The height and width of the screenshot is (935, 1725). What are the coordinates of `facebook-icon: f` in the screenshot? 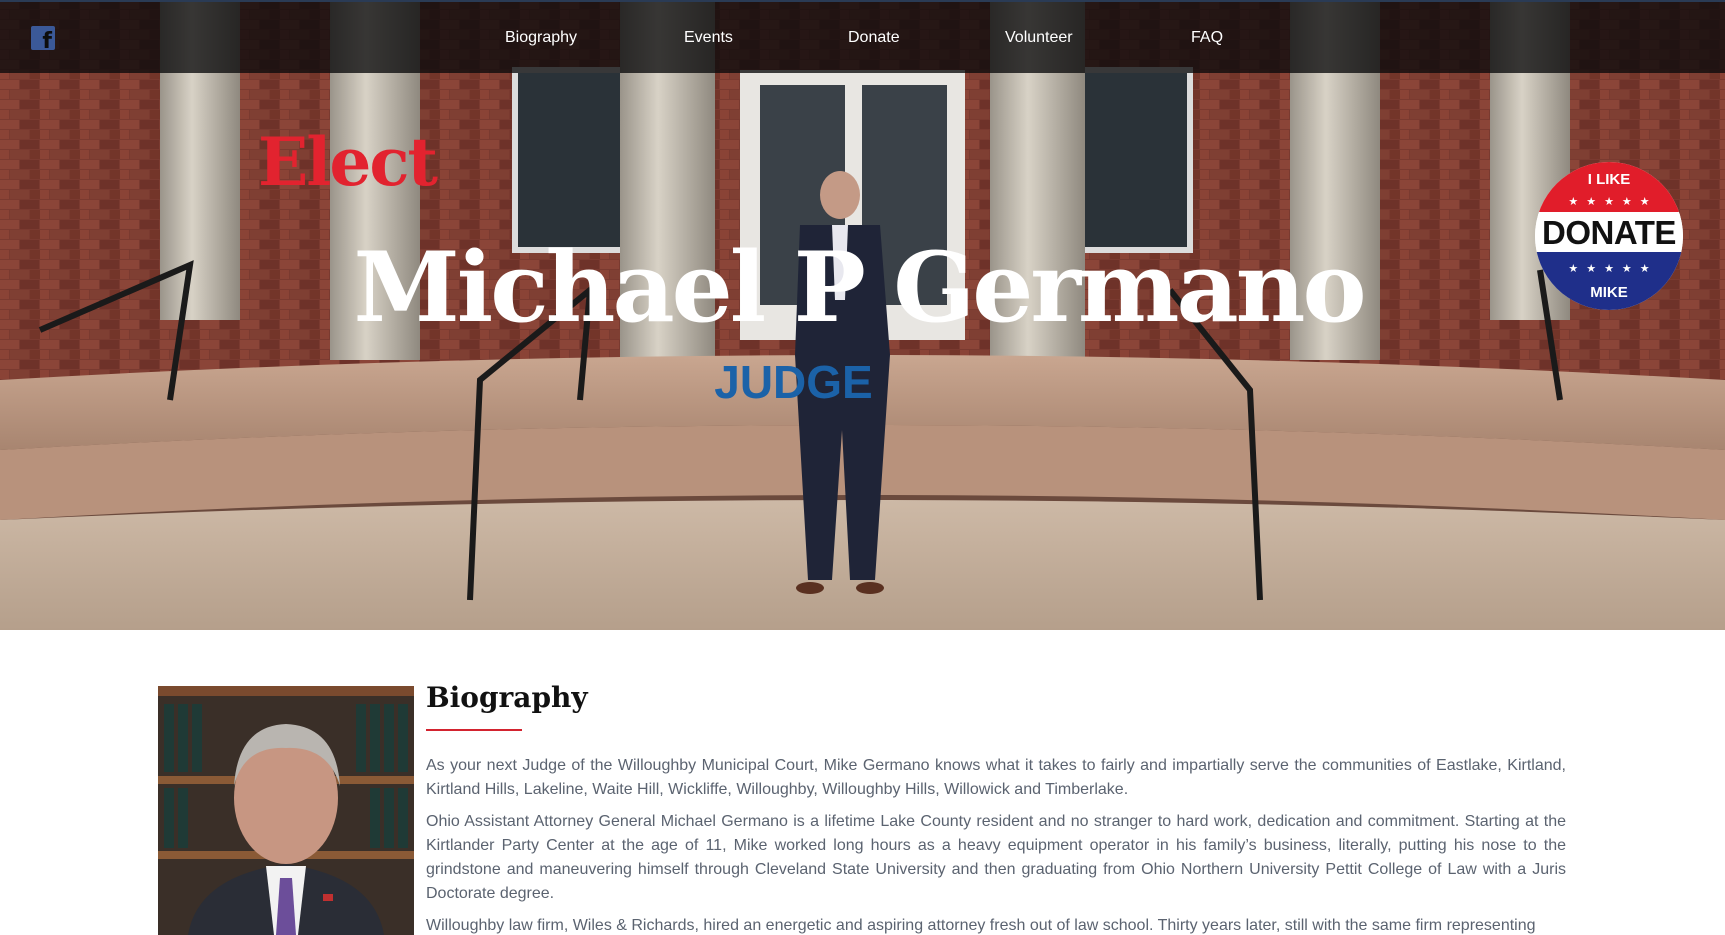 It's located at (43, 39).